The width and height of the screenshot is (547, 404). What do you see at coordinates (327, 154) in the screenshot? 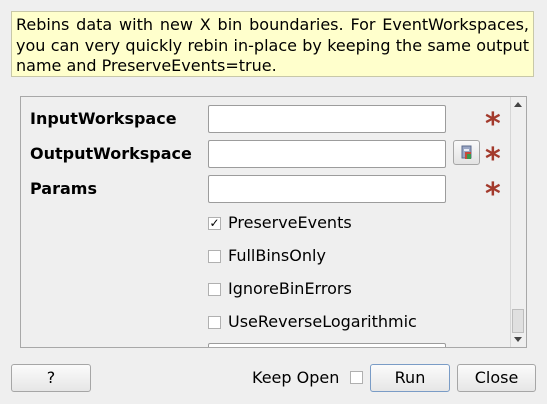
I see `outputworkspace-field` at bounding box center [327, 154].